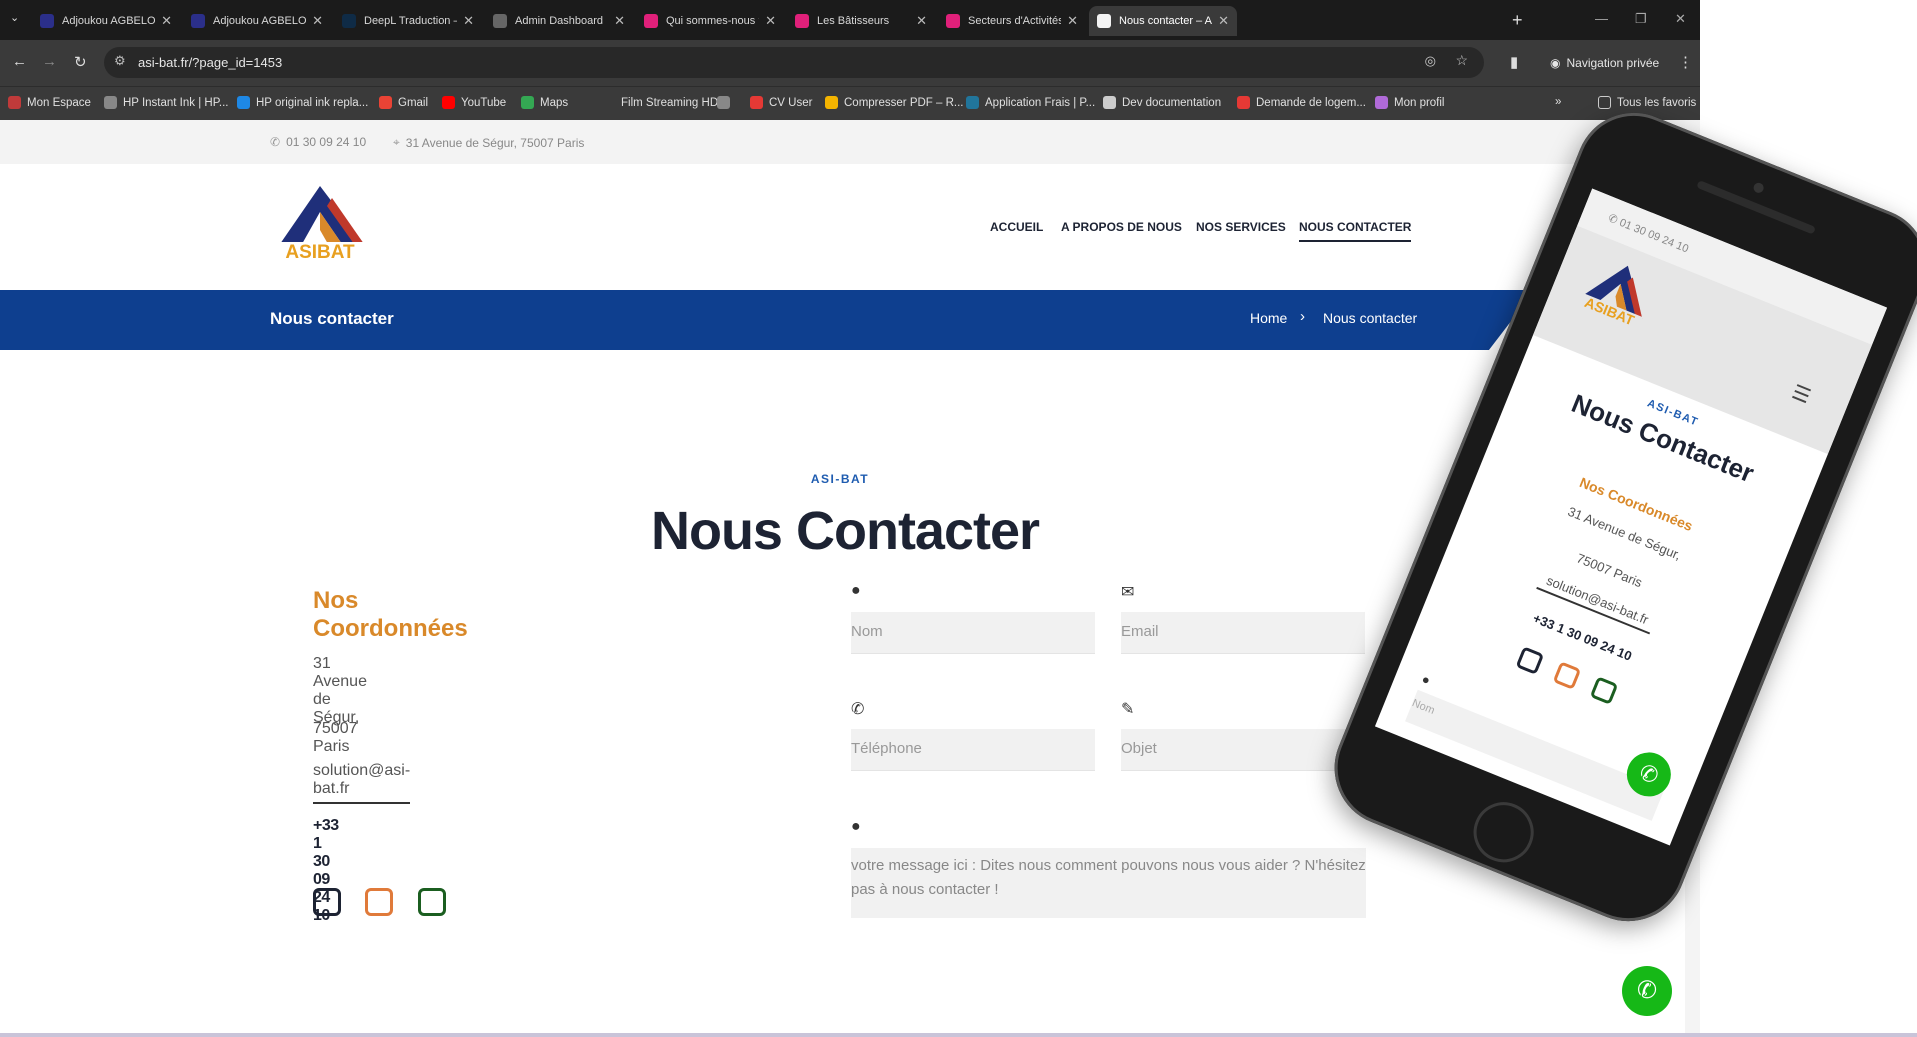  I want to click on subject-input: Objet, so click(1239, 750).